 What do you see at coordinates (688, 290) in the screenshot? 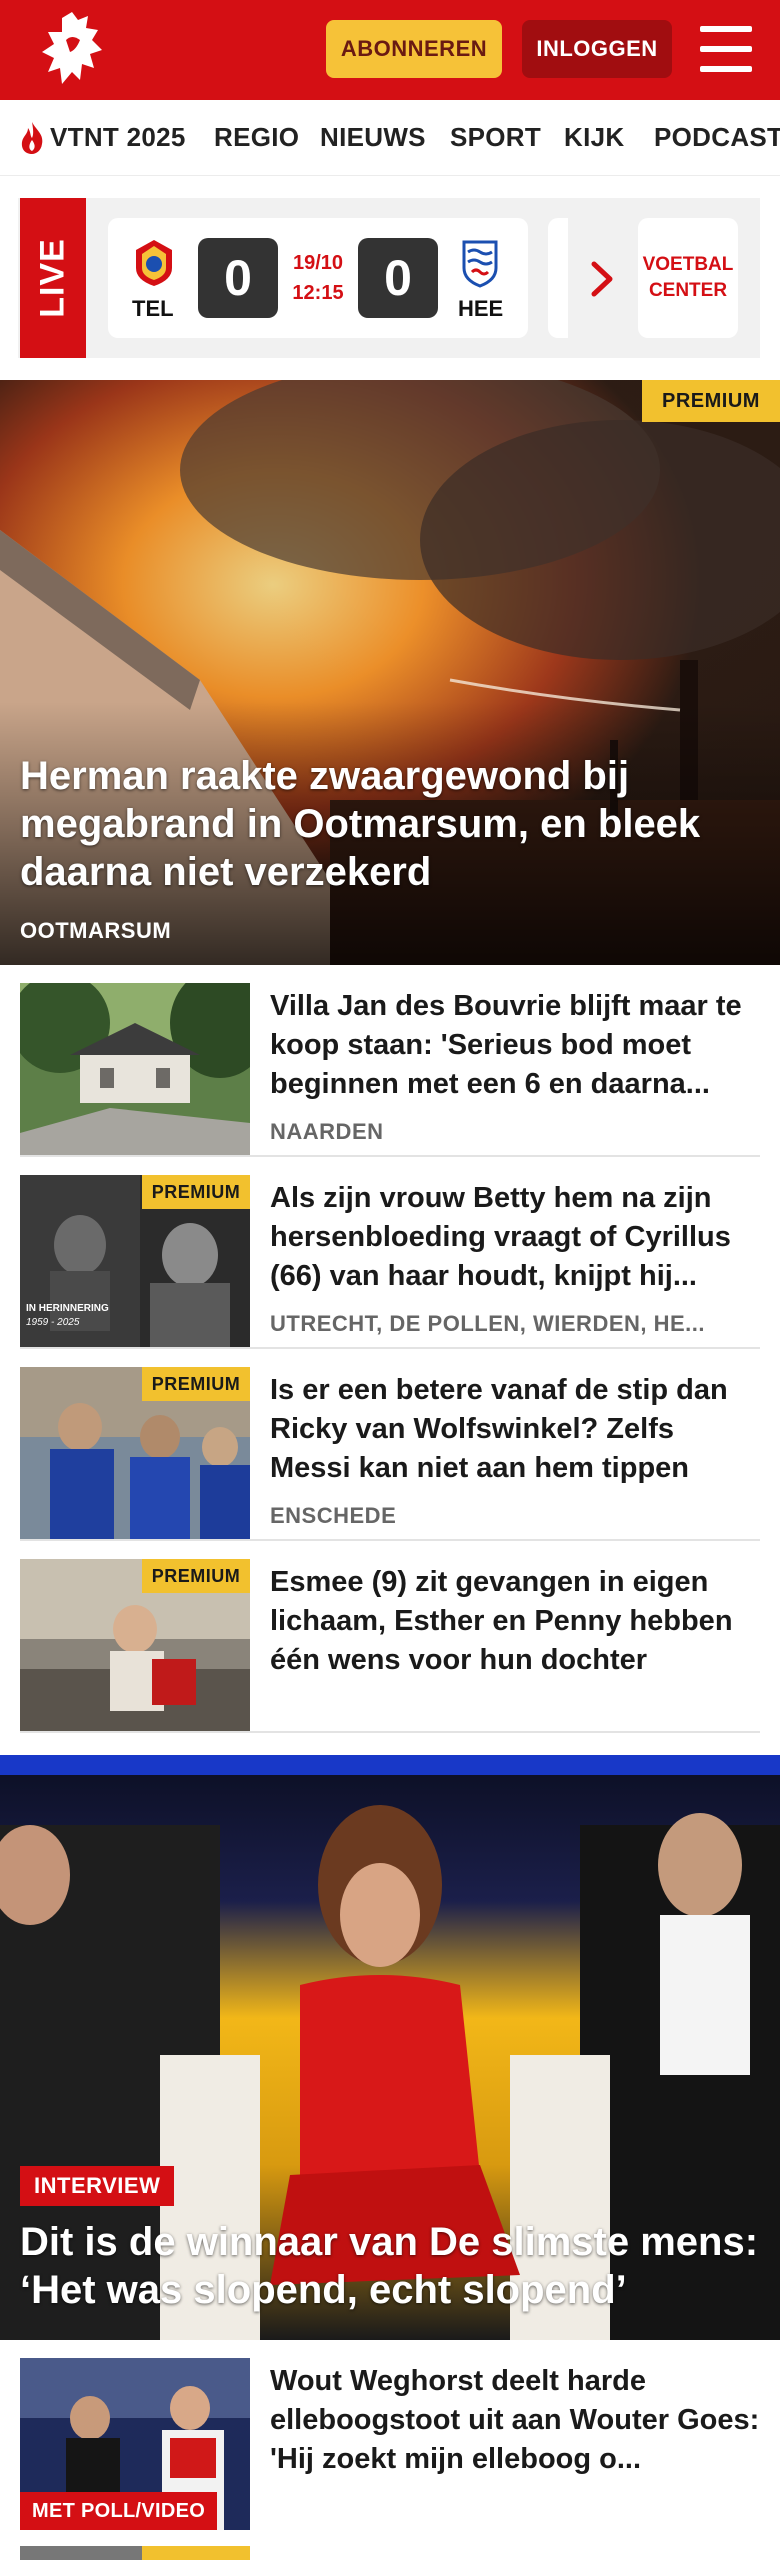
I see `voetbal-center-line2: CENTER` at bounding box center [688, 290].